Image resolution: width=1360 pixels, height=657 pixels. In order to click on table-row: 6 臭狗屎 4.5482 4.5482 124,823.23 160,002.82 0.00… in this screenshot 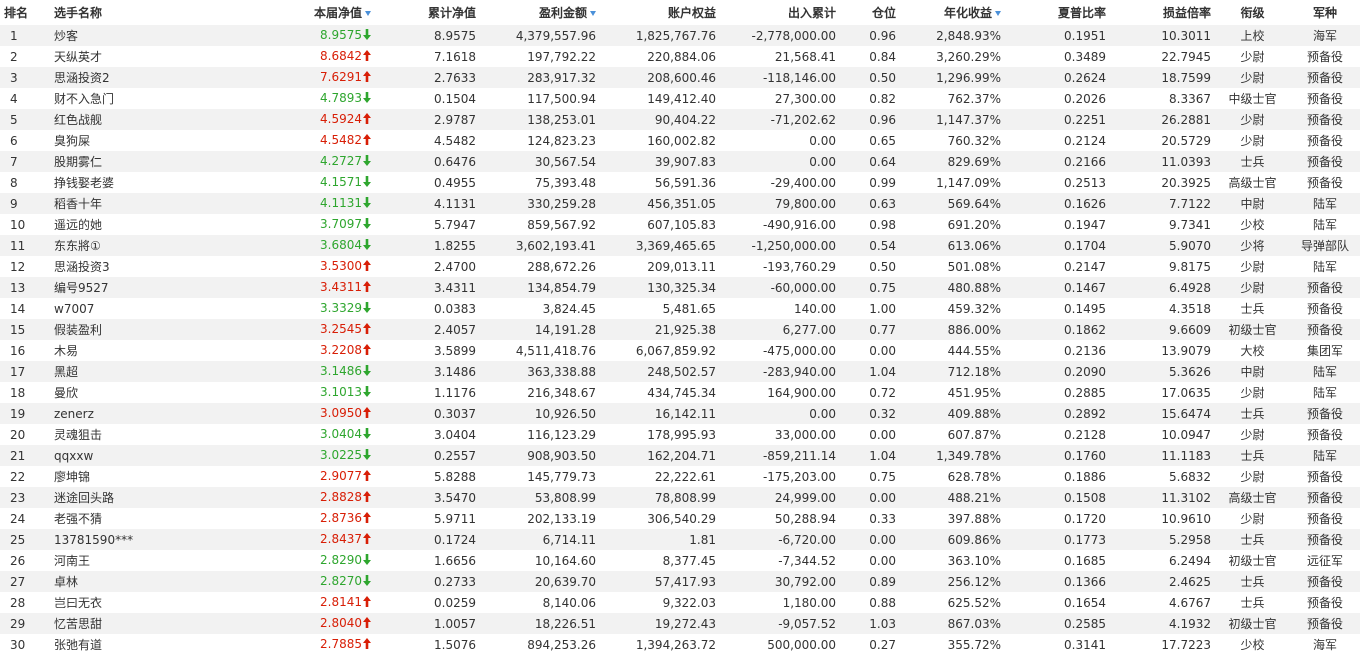, I will do `click(680, 140)`.